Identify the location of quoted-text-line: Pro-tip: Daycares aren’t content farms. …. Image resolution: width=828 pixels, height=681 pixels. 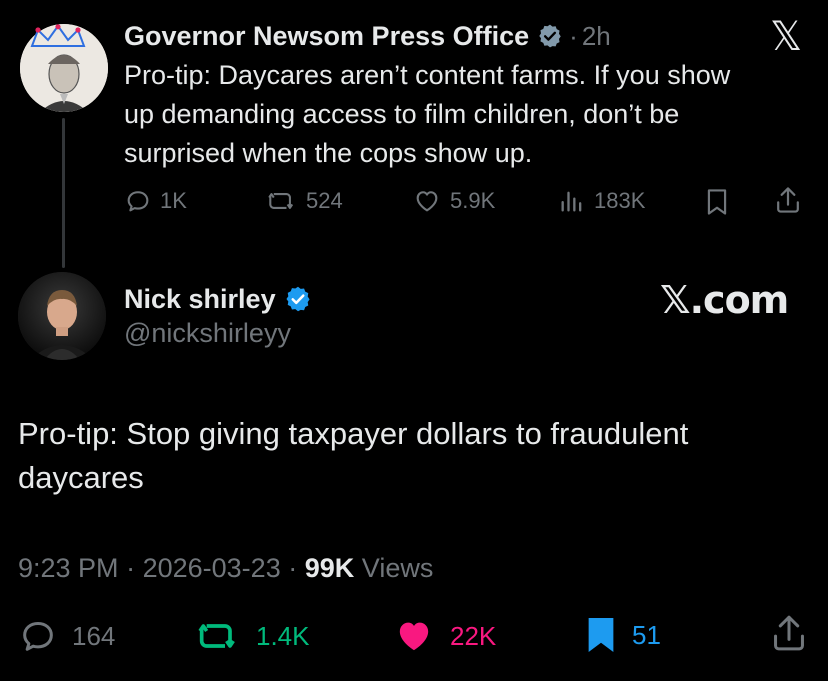
(427, 75).